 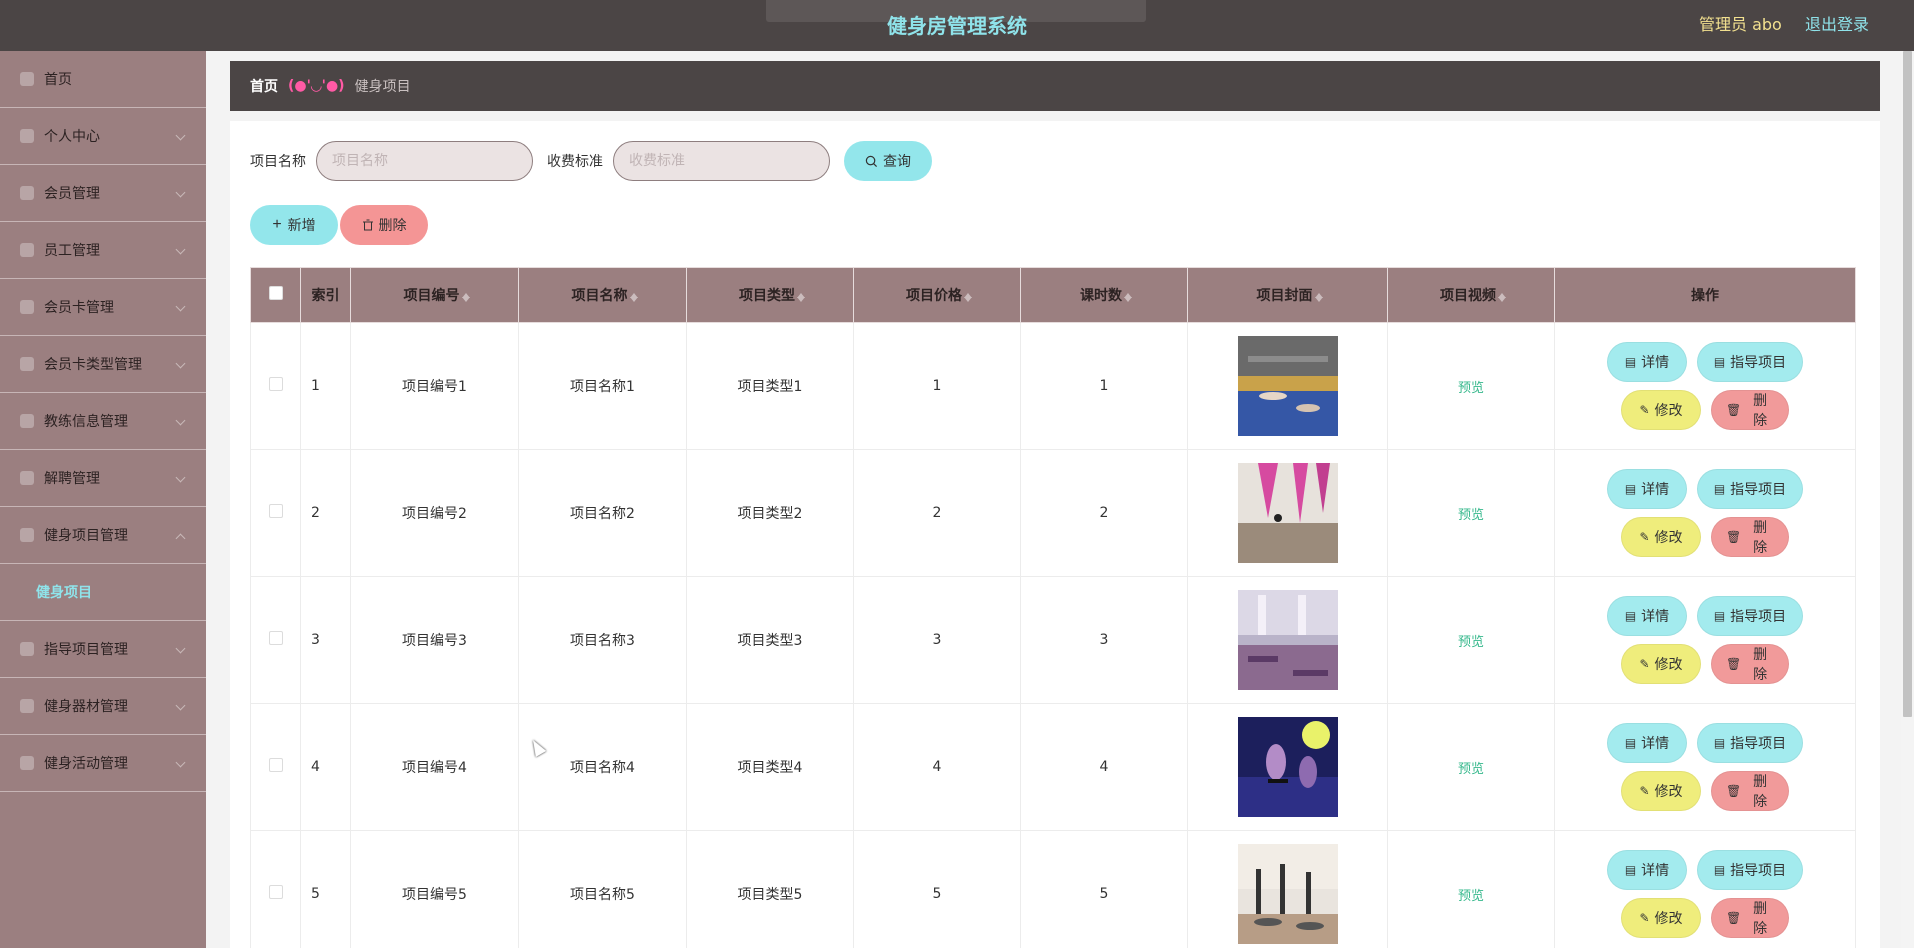 What do you see at coordinates (1734, 791) in the screenshot?
I see `trash-icon: 🗑` at bounding box center [1734, 791].